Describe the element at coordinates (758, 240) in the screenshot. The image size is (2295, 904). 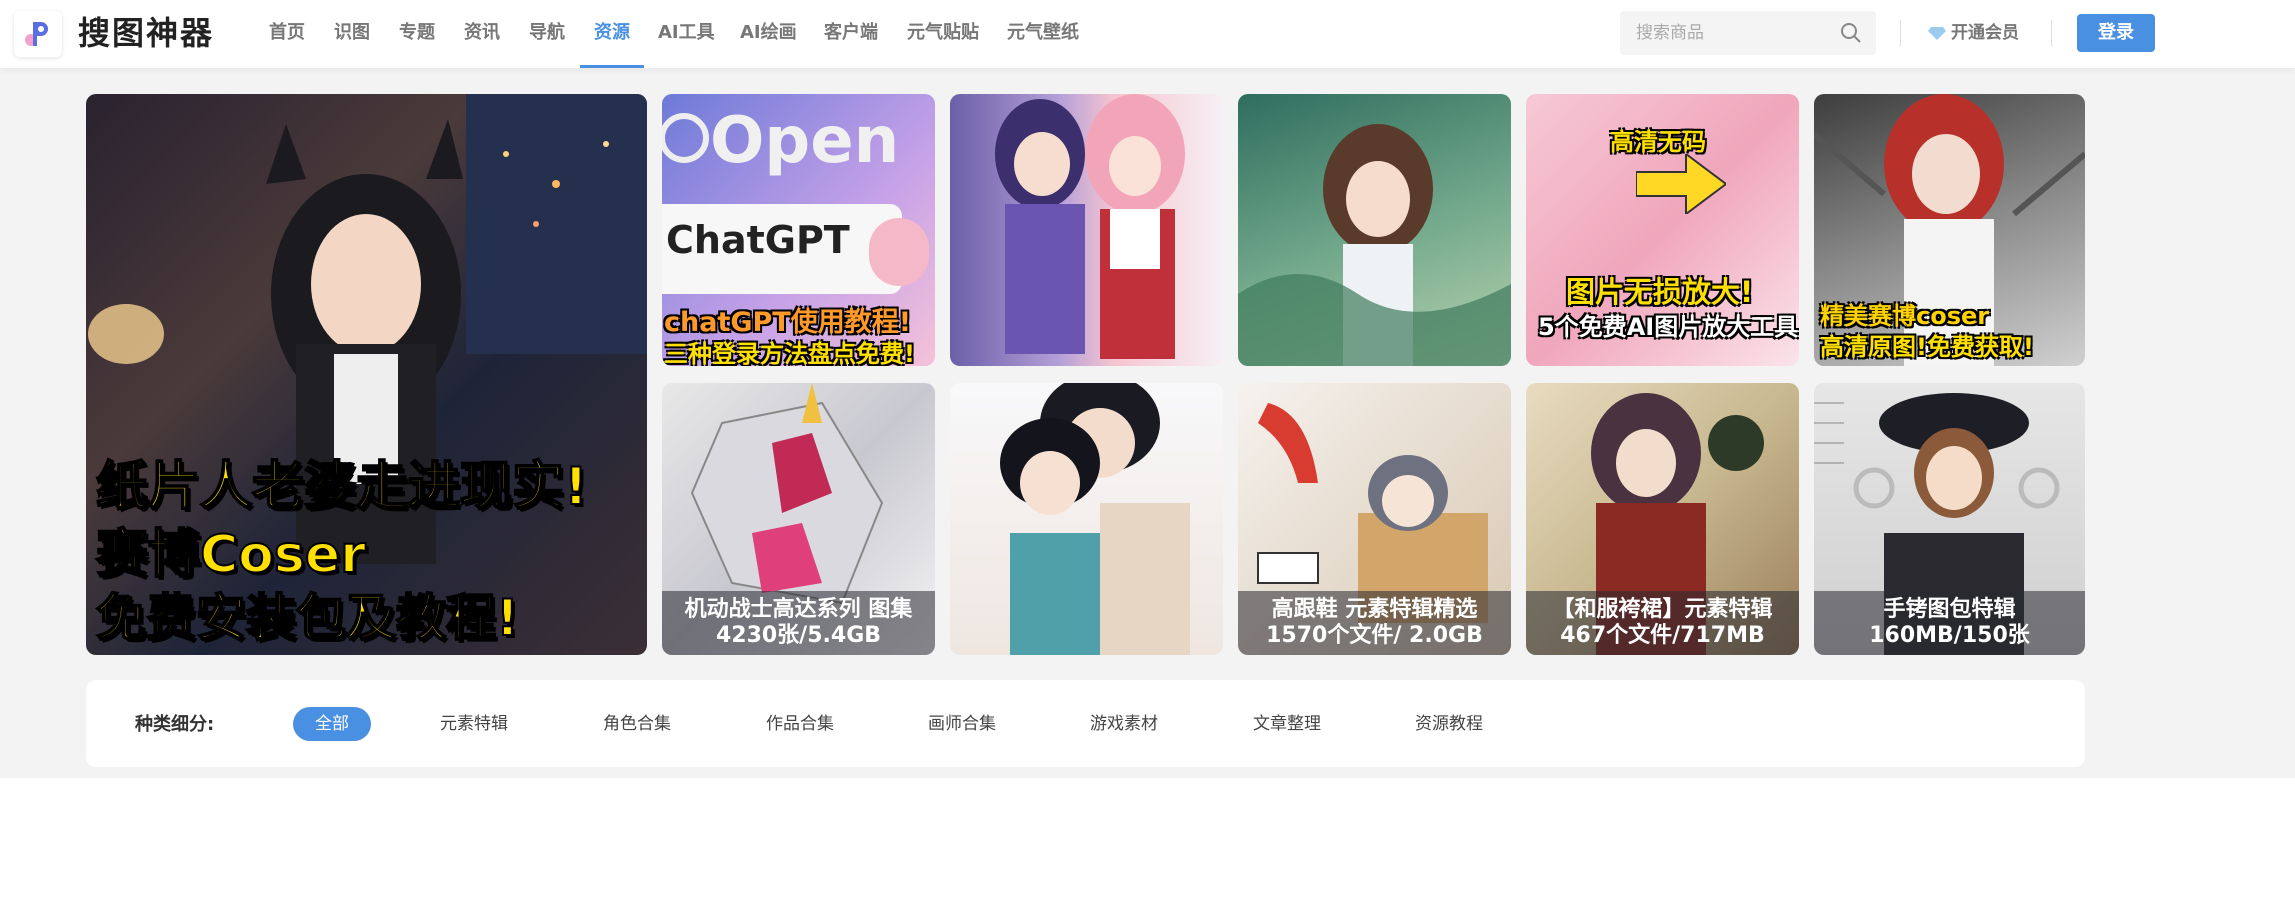
I see `chatgpt-screen-text: ChatGPT` at that location.